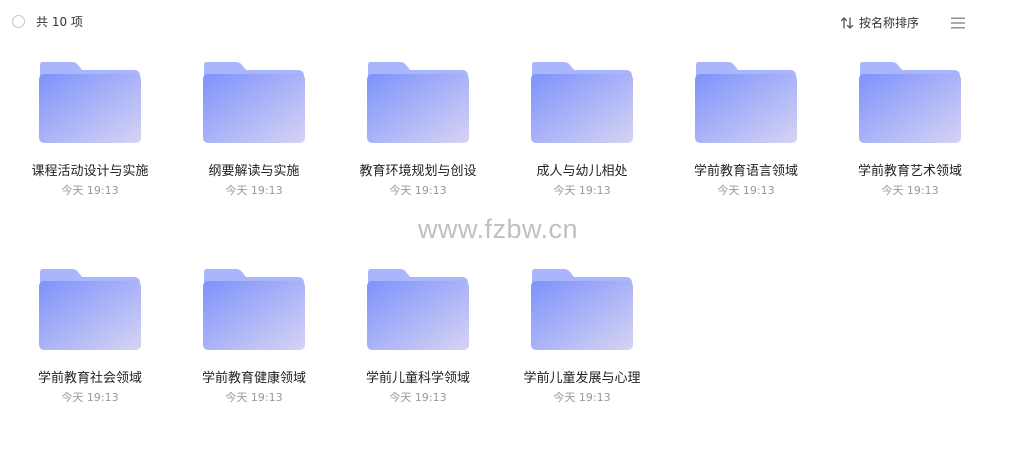 The image size is (1017, 462). What do you see at coordinates (89, 378) in the screenshot?
I see `folder-name: 学前教育社会领域` at bounding box center [89, 378].